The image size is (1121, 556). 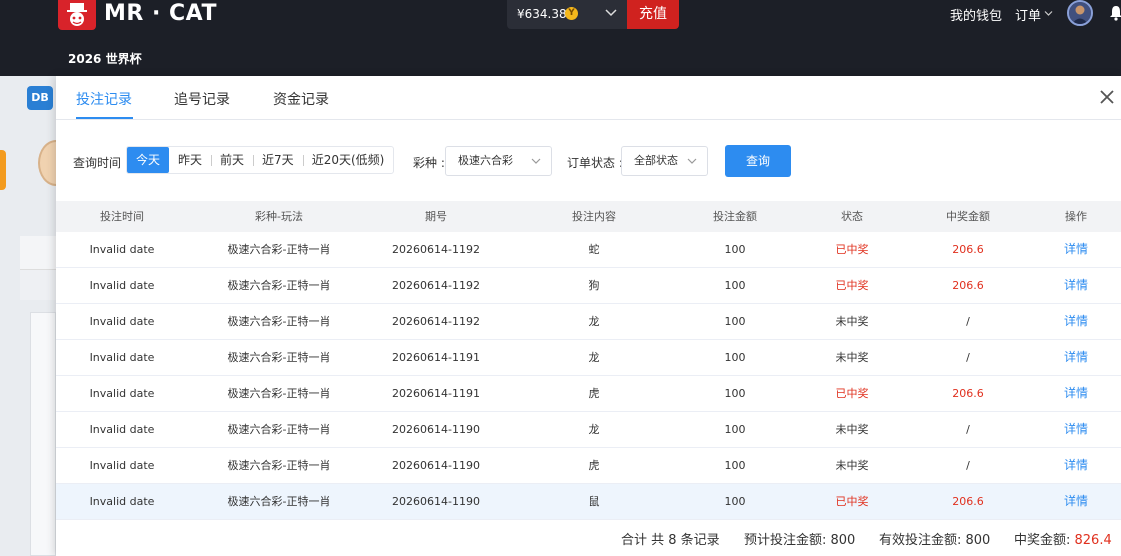 I want to click on lottery-select: 极速六合彩, so click(x=498, y=161).